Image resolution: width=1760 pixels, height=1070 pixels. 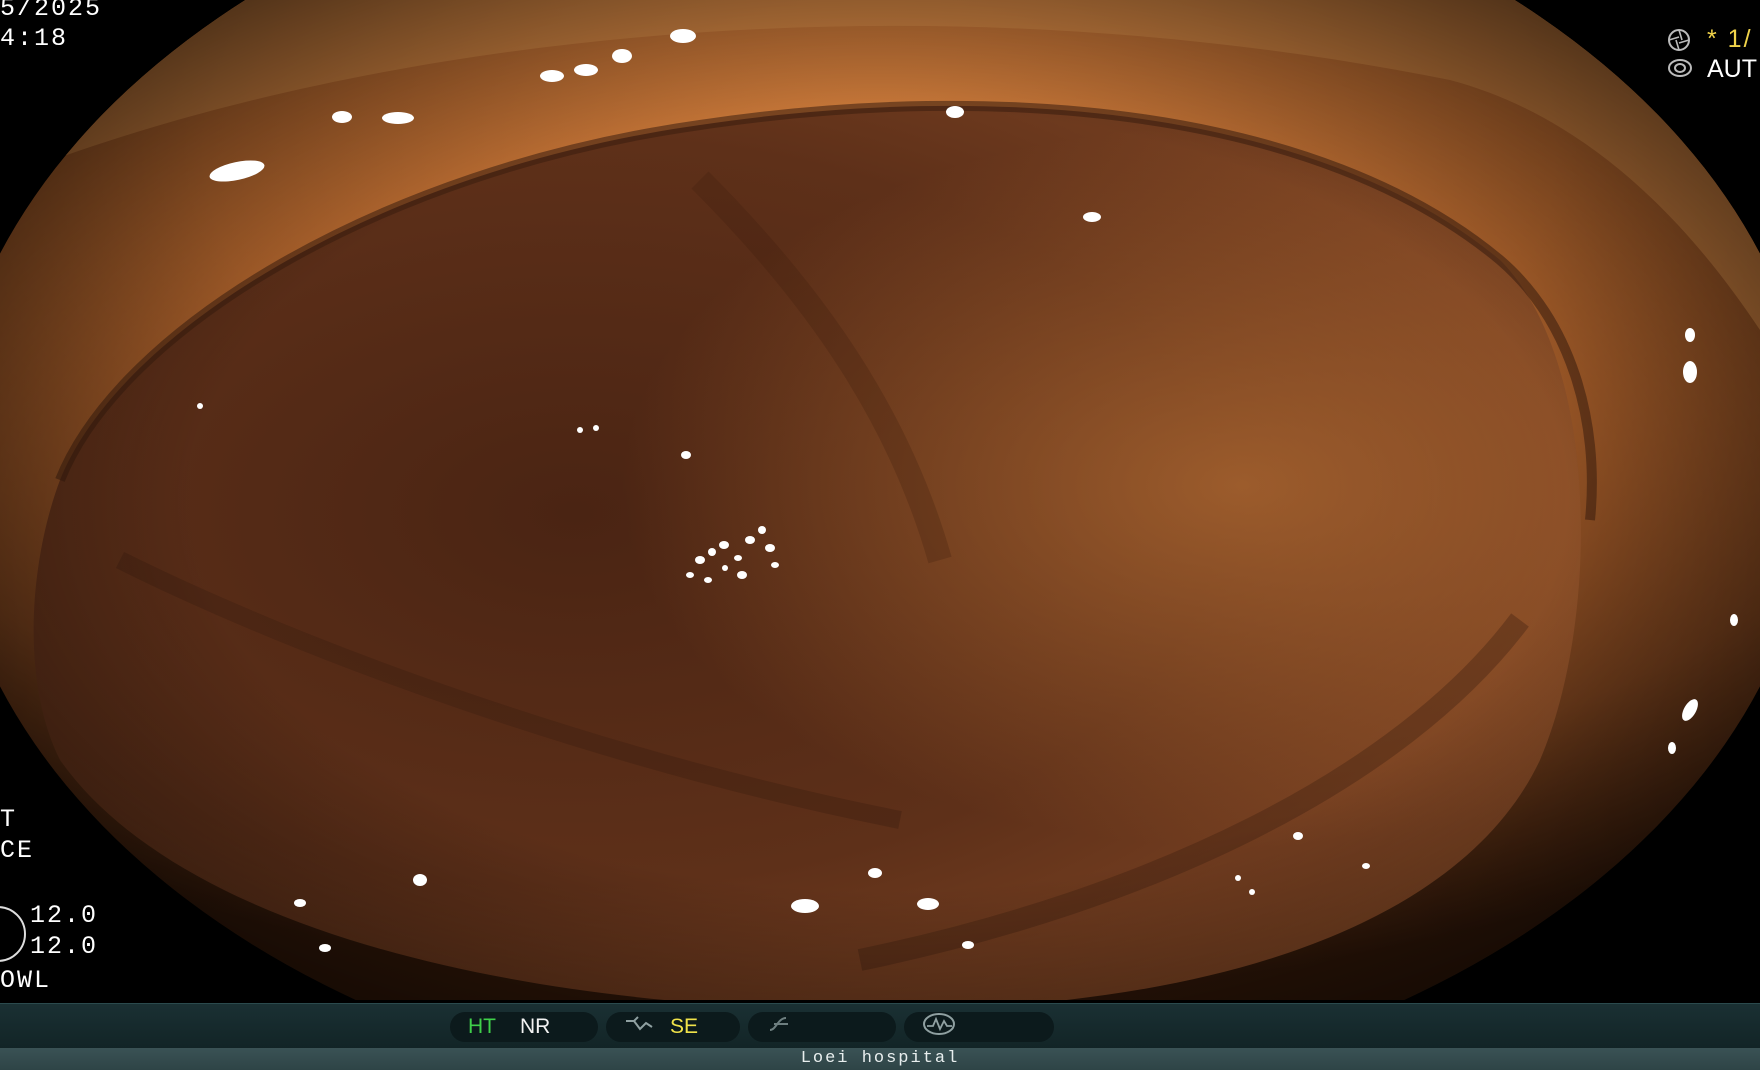 What do you see at coordinates (1730, 39) in the screenshot?
I see `zoom-indicator: * 1/` at bounding box center [1730, 39].